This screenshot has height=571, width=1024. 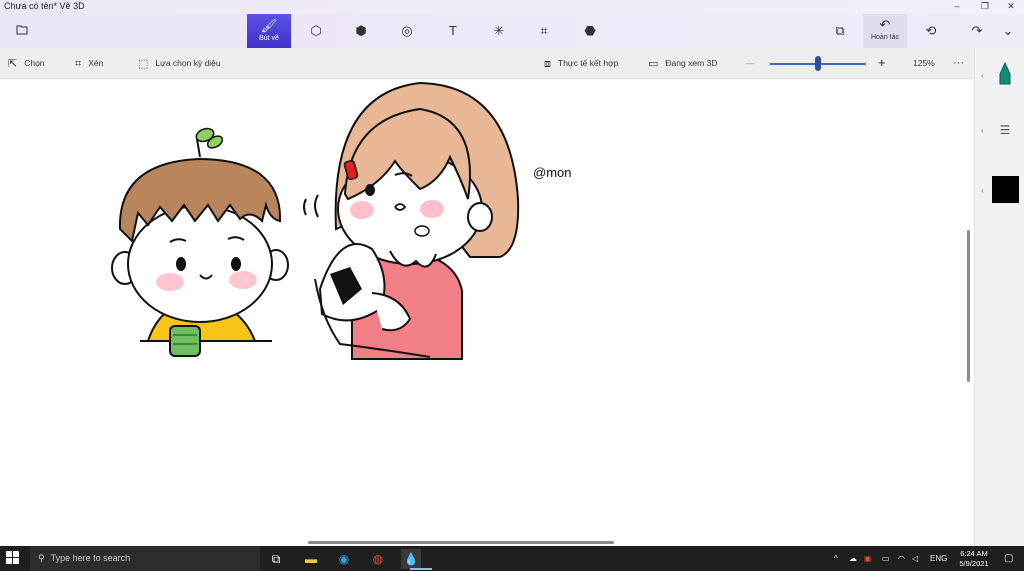 I want to click on select-button: ⇱ Chọn, so click(x=26, y=63).